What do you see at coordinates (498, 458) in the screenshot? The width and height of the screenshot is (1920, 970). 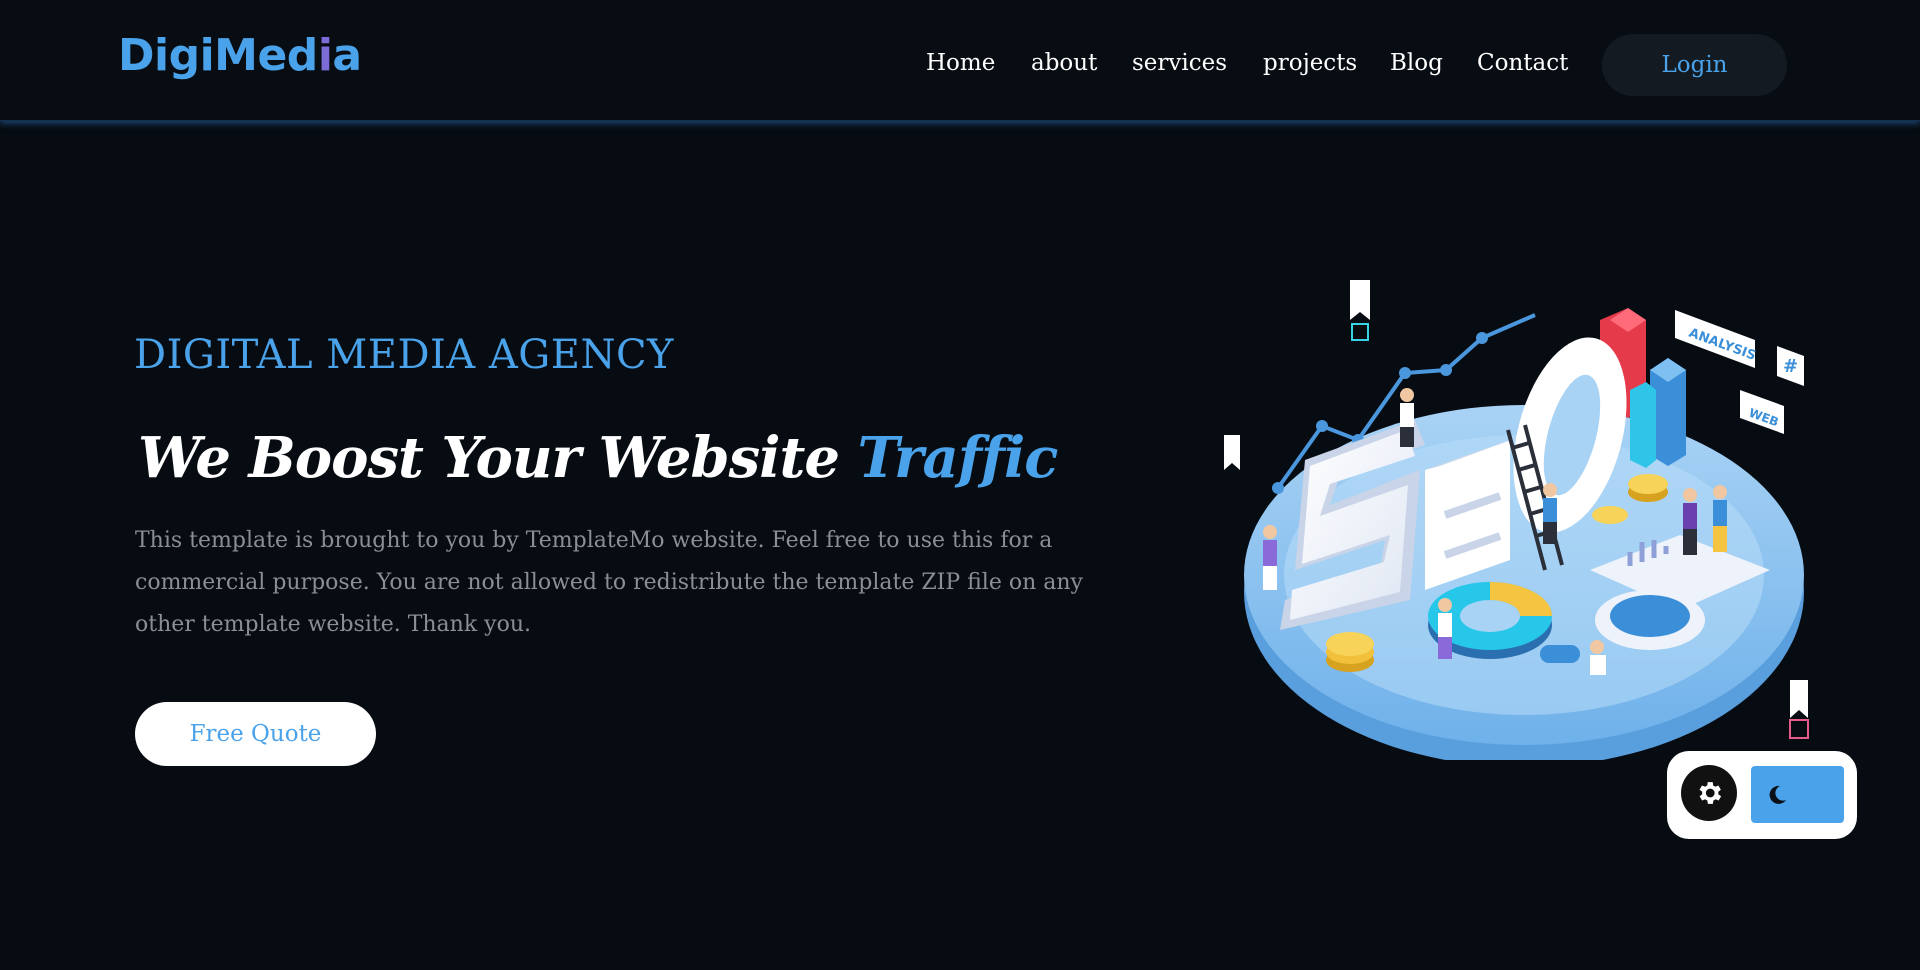 I see `headline-main: We Boost Your Website` at bounding box center [498, 458].